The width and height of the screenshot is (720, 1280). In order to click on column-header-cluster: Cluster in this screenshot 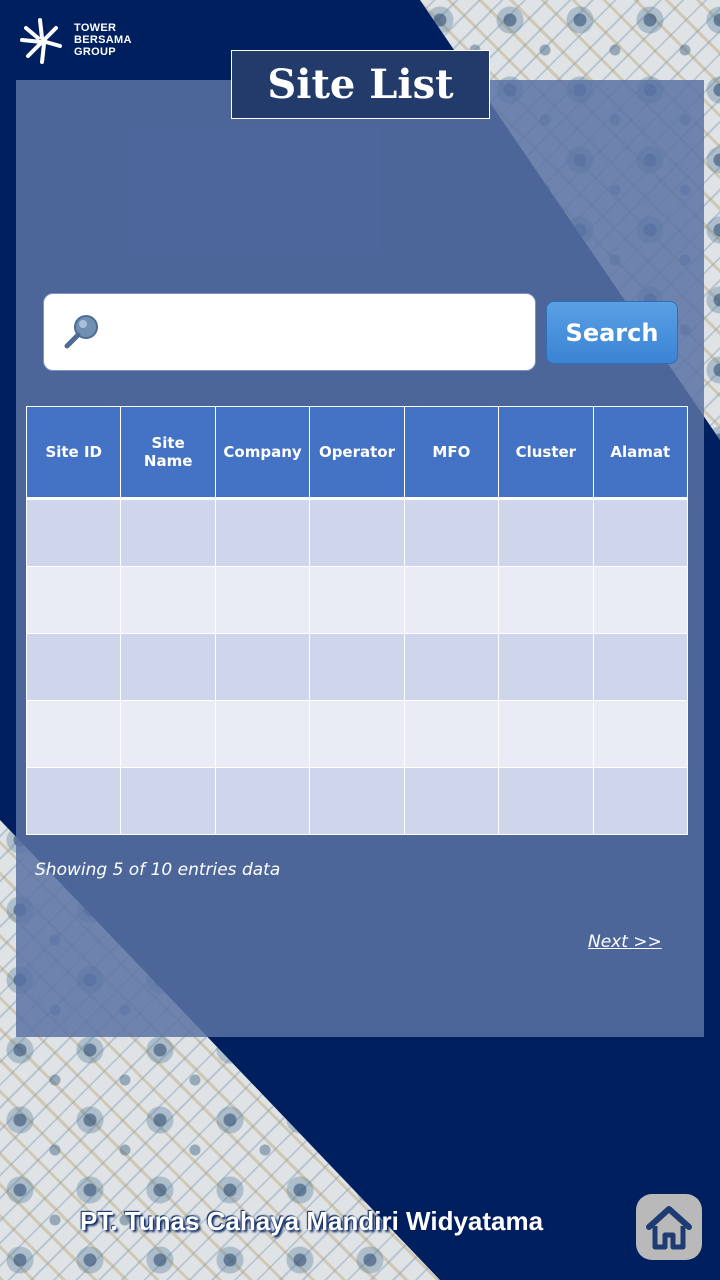, I will do `click(546, 453)`.